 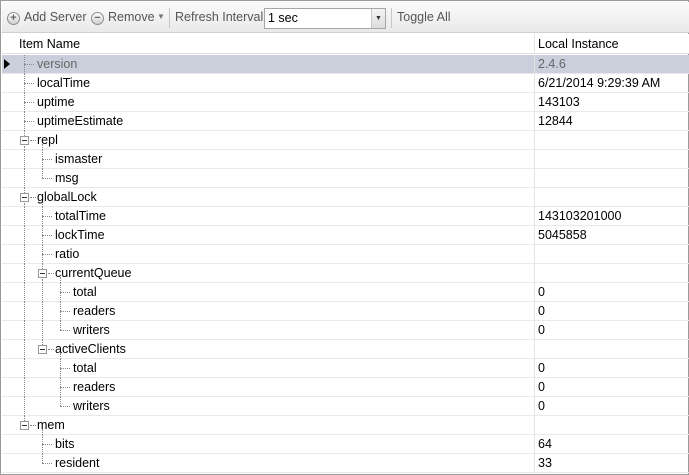 I want to click on refresh-interval-select: 1 sec ▼, so click(x=325, y=18).